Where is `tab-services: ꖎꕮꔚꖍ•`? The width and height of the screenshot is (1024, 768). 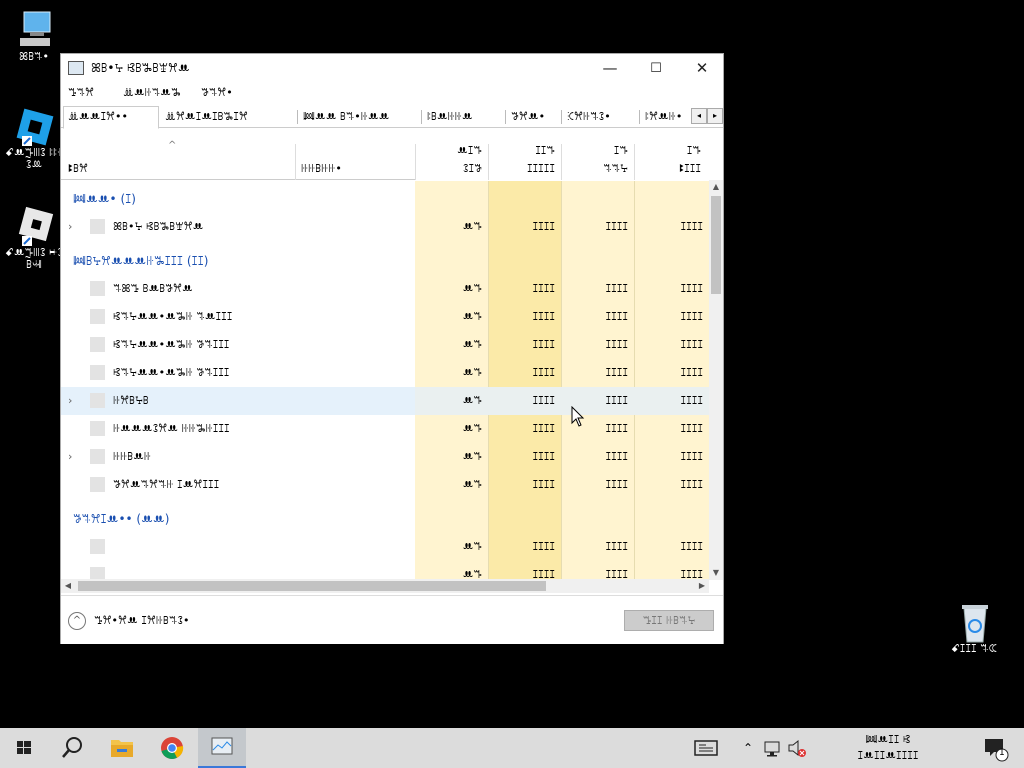
tab-services: ꖎꕮꔚꖍ• is located at coordinates (667, 117).